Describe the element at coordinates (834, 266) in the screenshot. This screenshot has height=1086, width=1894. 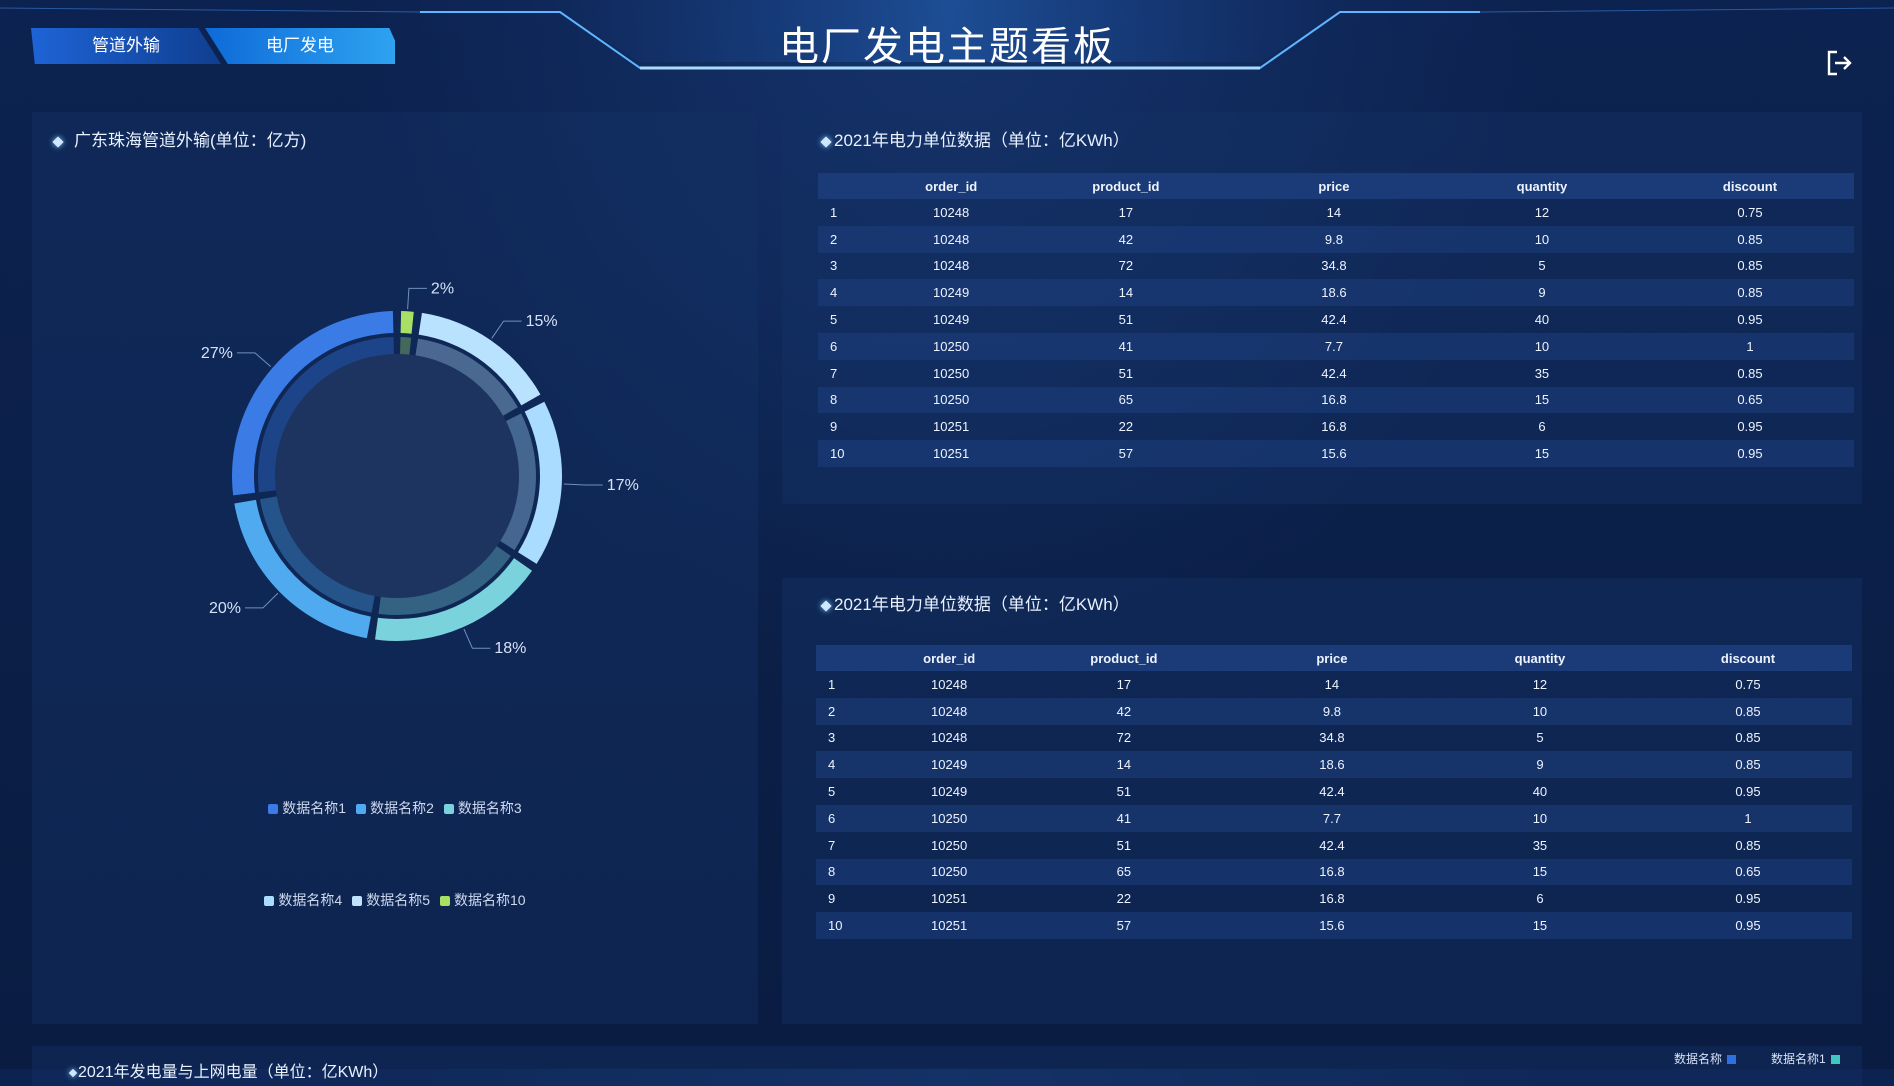
I see `table-cell: 3` at that location.